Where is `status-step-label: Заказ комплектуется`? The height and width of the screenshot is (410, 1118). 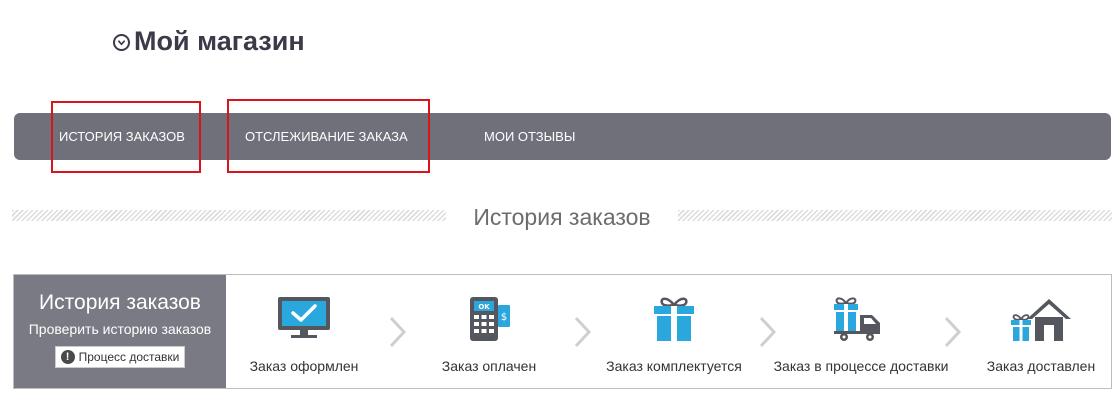
status-step-label: Заказ комплектуется is located at coordinates (674, 366).